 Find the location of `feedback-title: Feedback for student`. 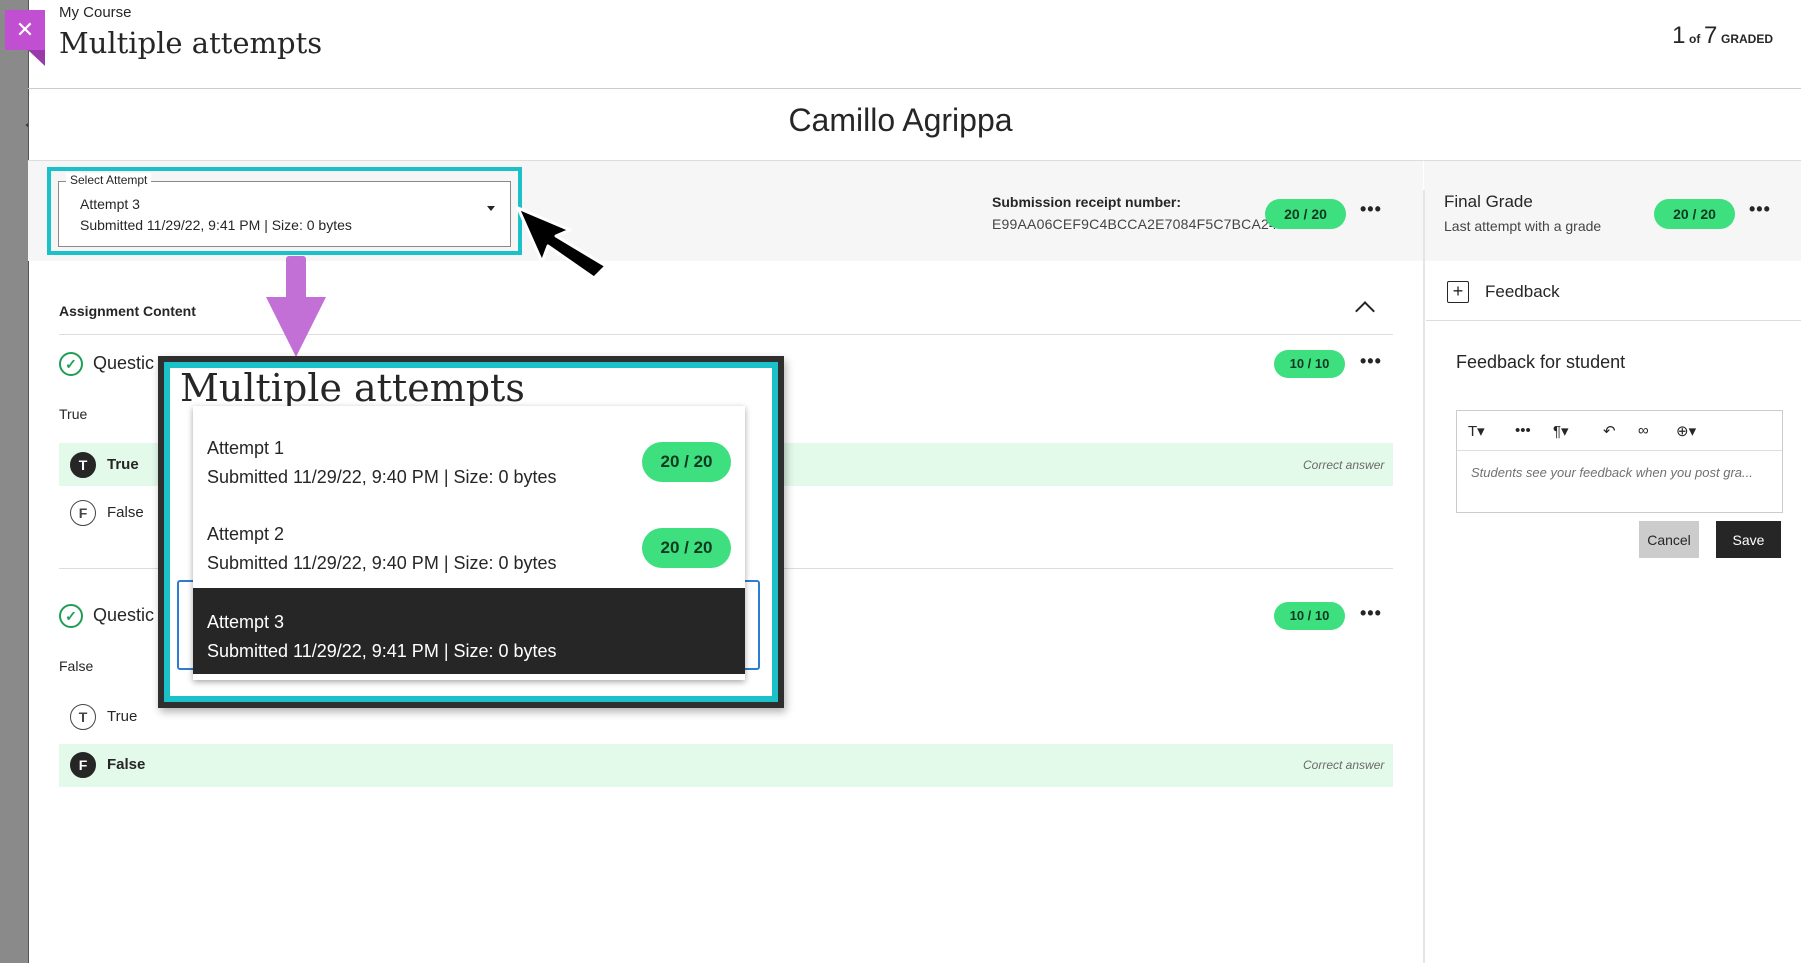

feedback-title: Feedback for student is located at coordinates (1541, 362).